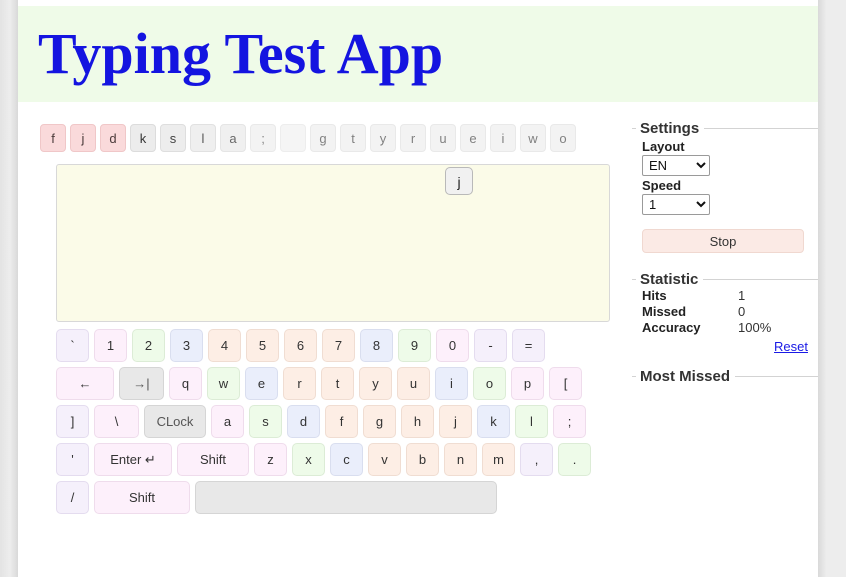  I want to click on keyboard-row: ' Enter ↵ Shift z x c v b n m,., so click(336, 459).